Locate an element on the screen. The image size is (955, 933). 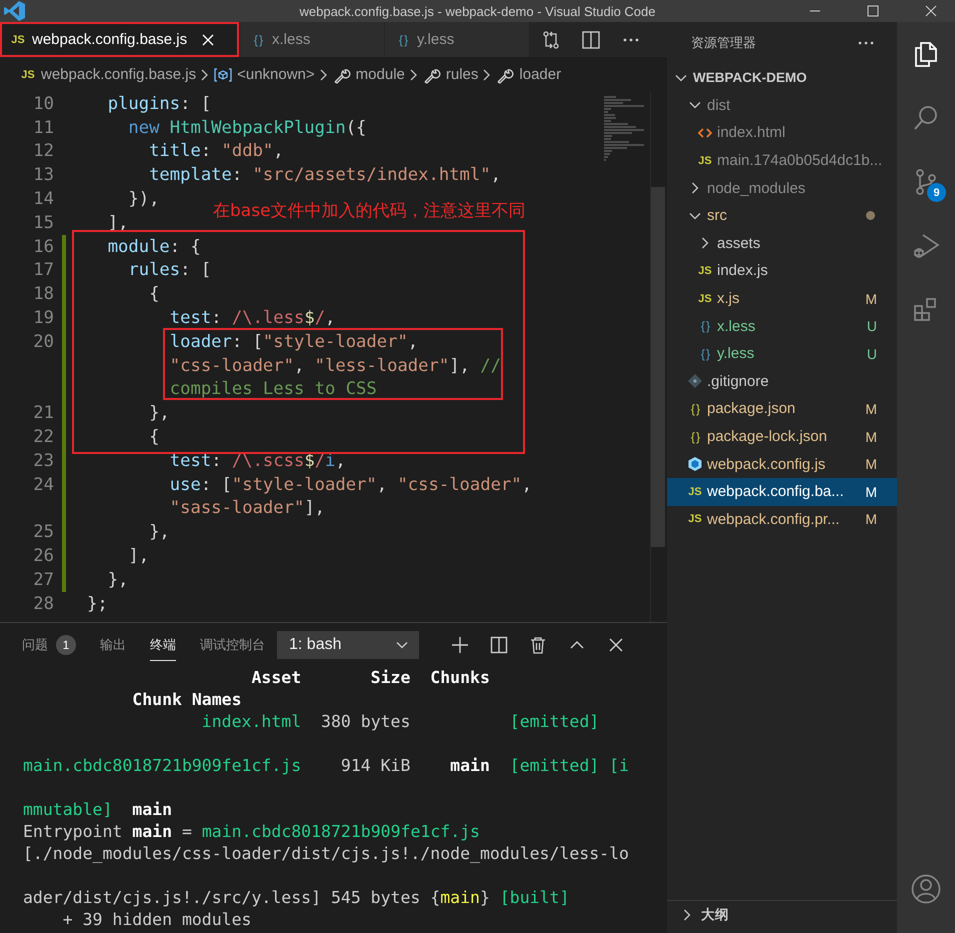
file-item: webpack.config.js M is located at coordinates (782, 464).